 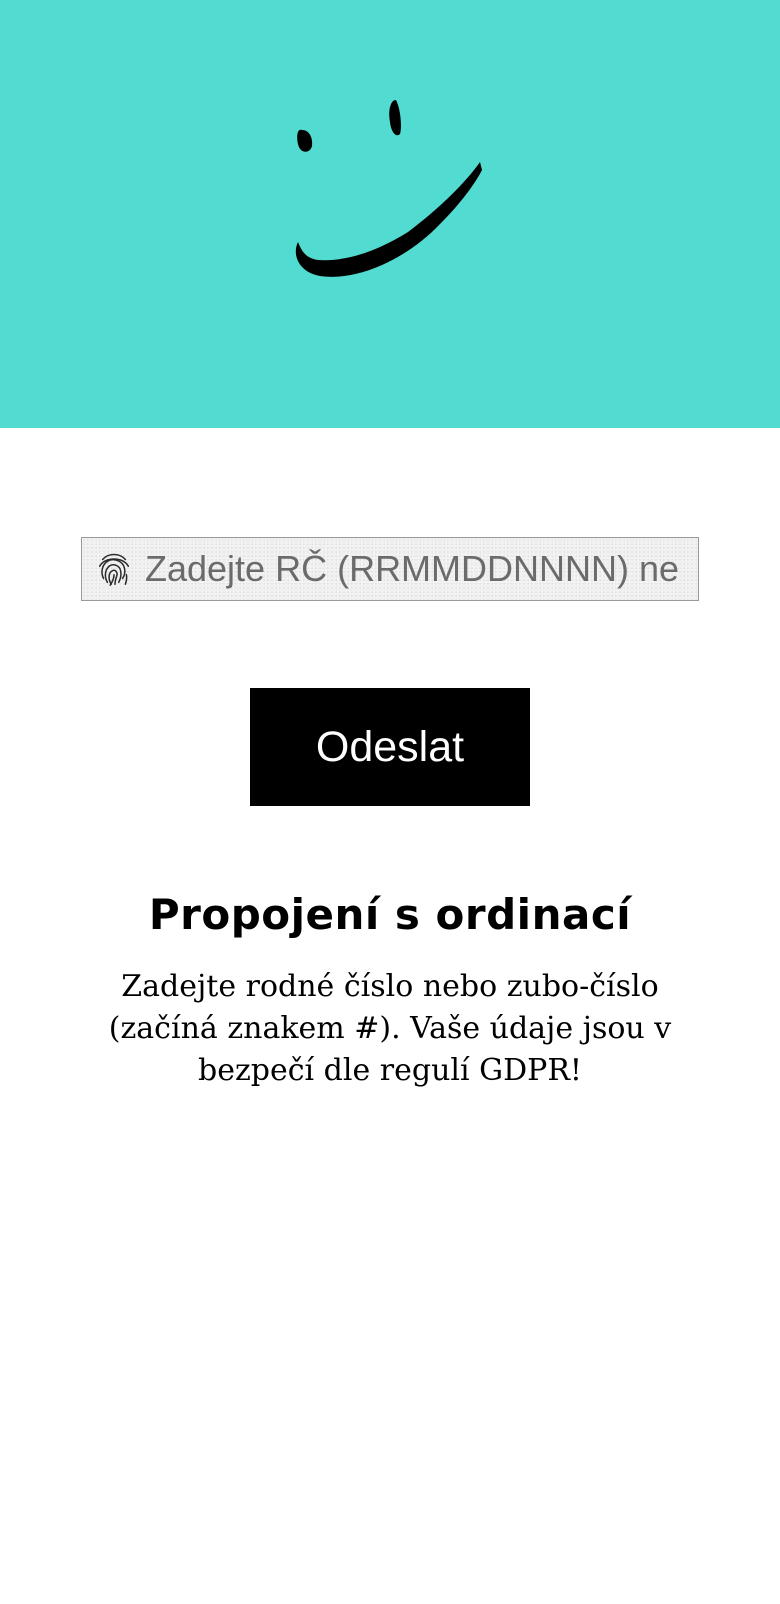 I want to click on submit-button: Odeslat, so click(x=390, y=747).